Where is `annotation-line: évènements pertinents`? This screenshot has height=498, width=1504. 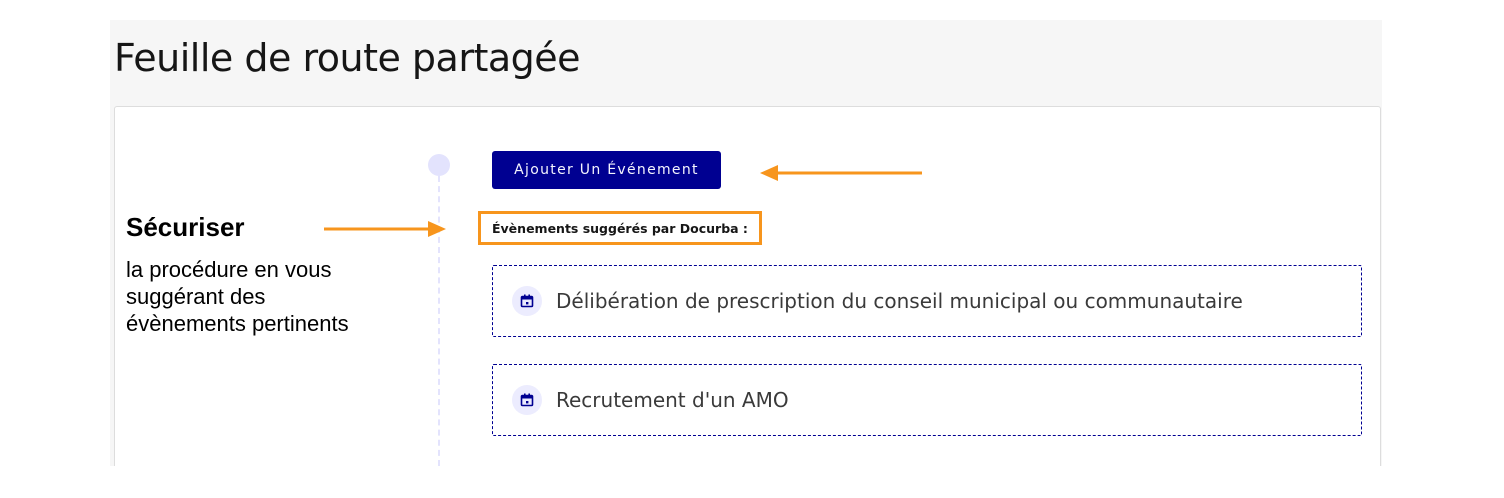 annotation-line: évènements pertinents is located at coordinates (237, 323).